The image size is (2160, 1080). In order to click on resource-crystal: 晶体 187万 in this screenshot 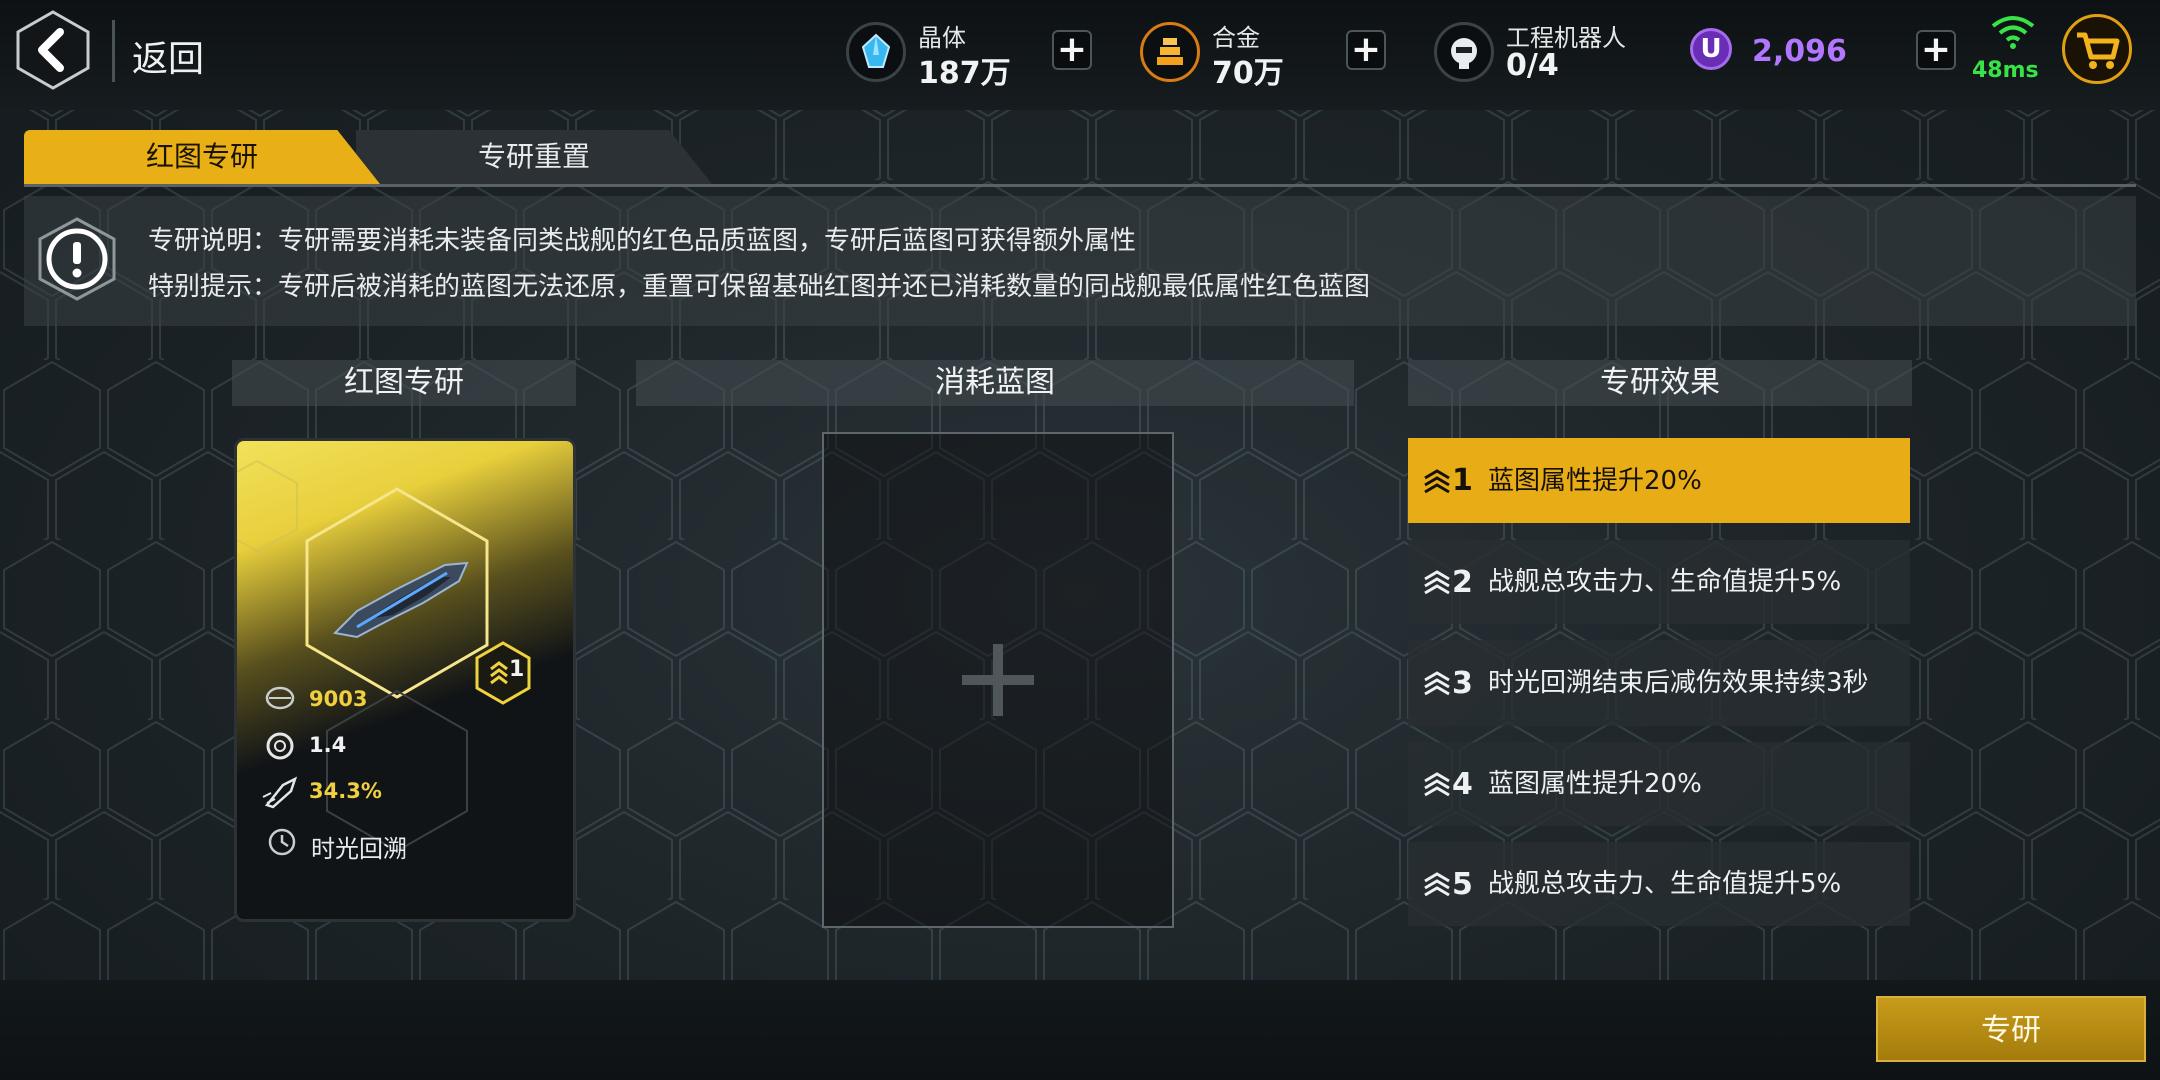, I will do `click(936, 54)`.